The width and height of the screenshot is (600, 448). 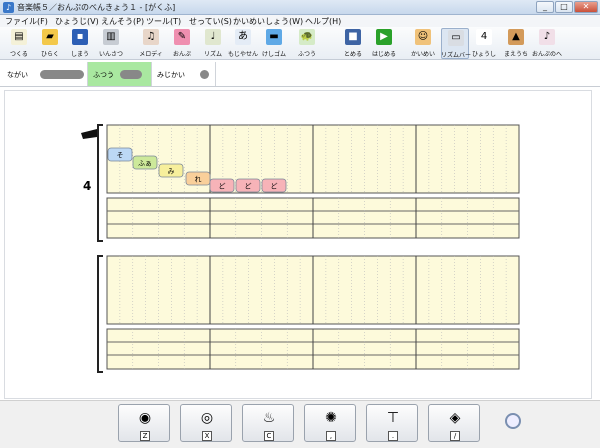 What do you see at coordinates (145, 164) in the screenshot?
I see `note-label: ふぁ` at bounding box center [145, 164].